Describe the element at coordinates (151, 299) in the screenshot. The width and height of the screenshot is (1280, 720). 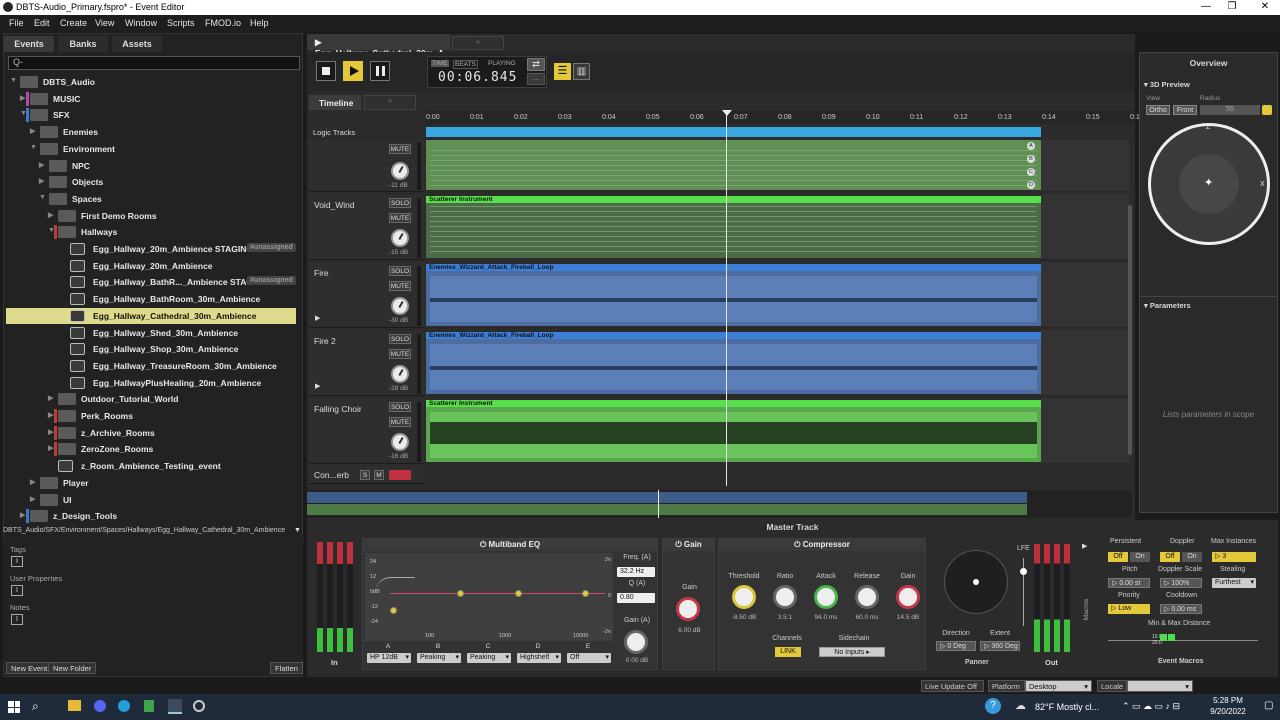
I see `tree-event: Egg_Hallway_BathRoom_30m_Ambience` at that location.